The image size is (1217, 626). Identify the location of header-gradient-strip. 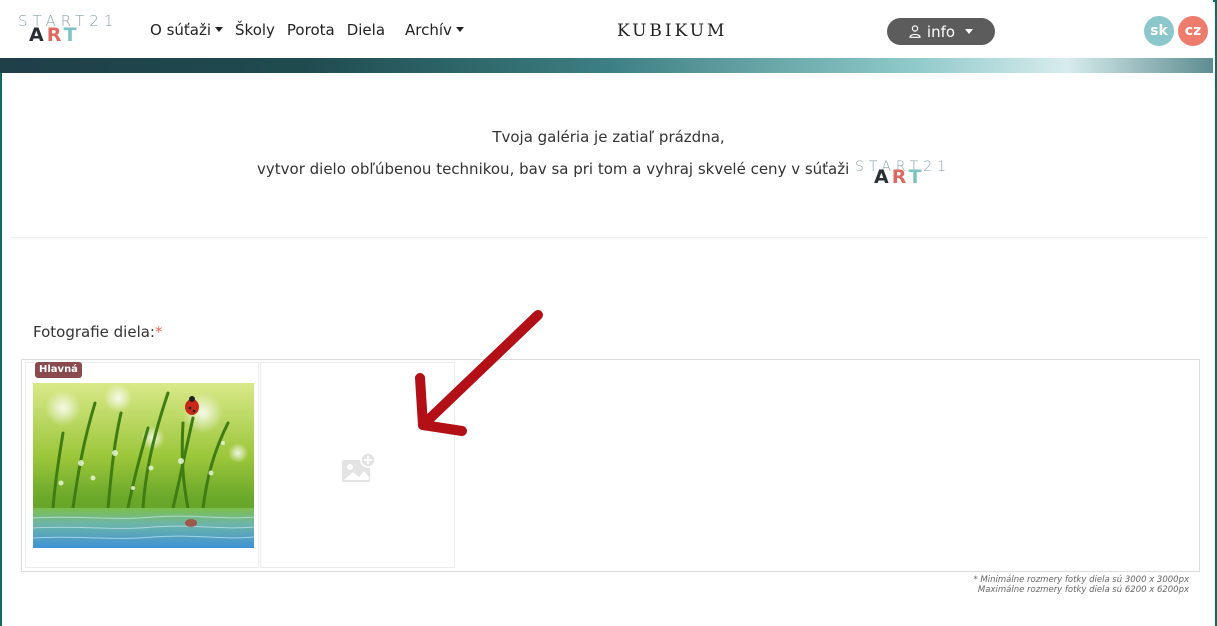
(606, 65).